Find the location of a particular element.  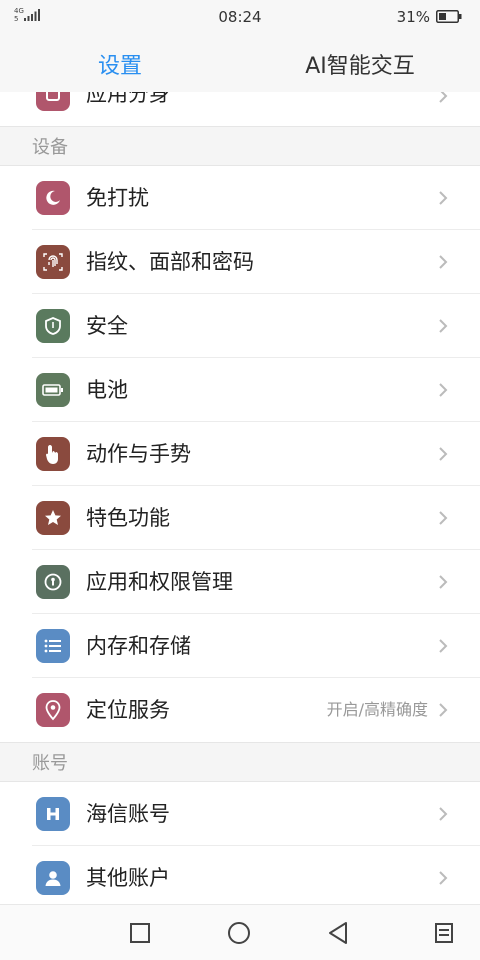

tab-settings: 设置 is located at coordinates (120, 63).